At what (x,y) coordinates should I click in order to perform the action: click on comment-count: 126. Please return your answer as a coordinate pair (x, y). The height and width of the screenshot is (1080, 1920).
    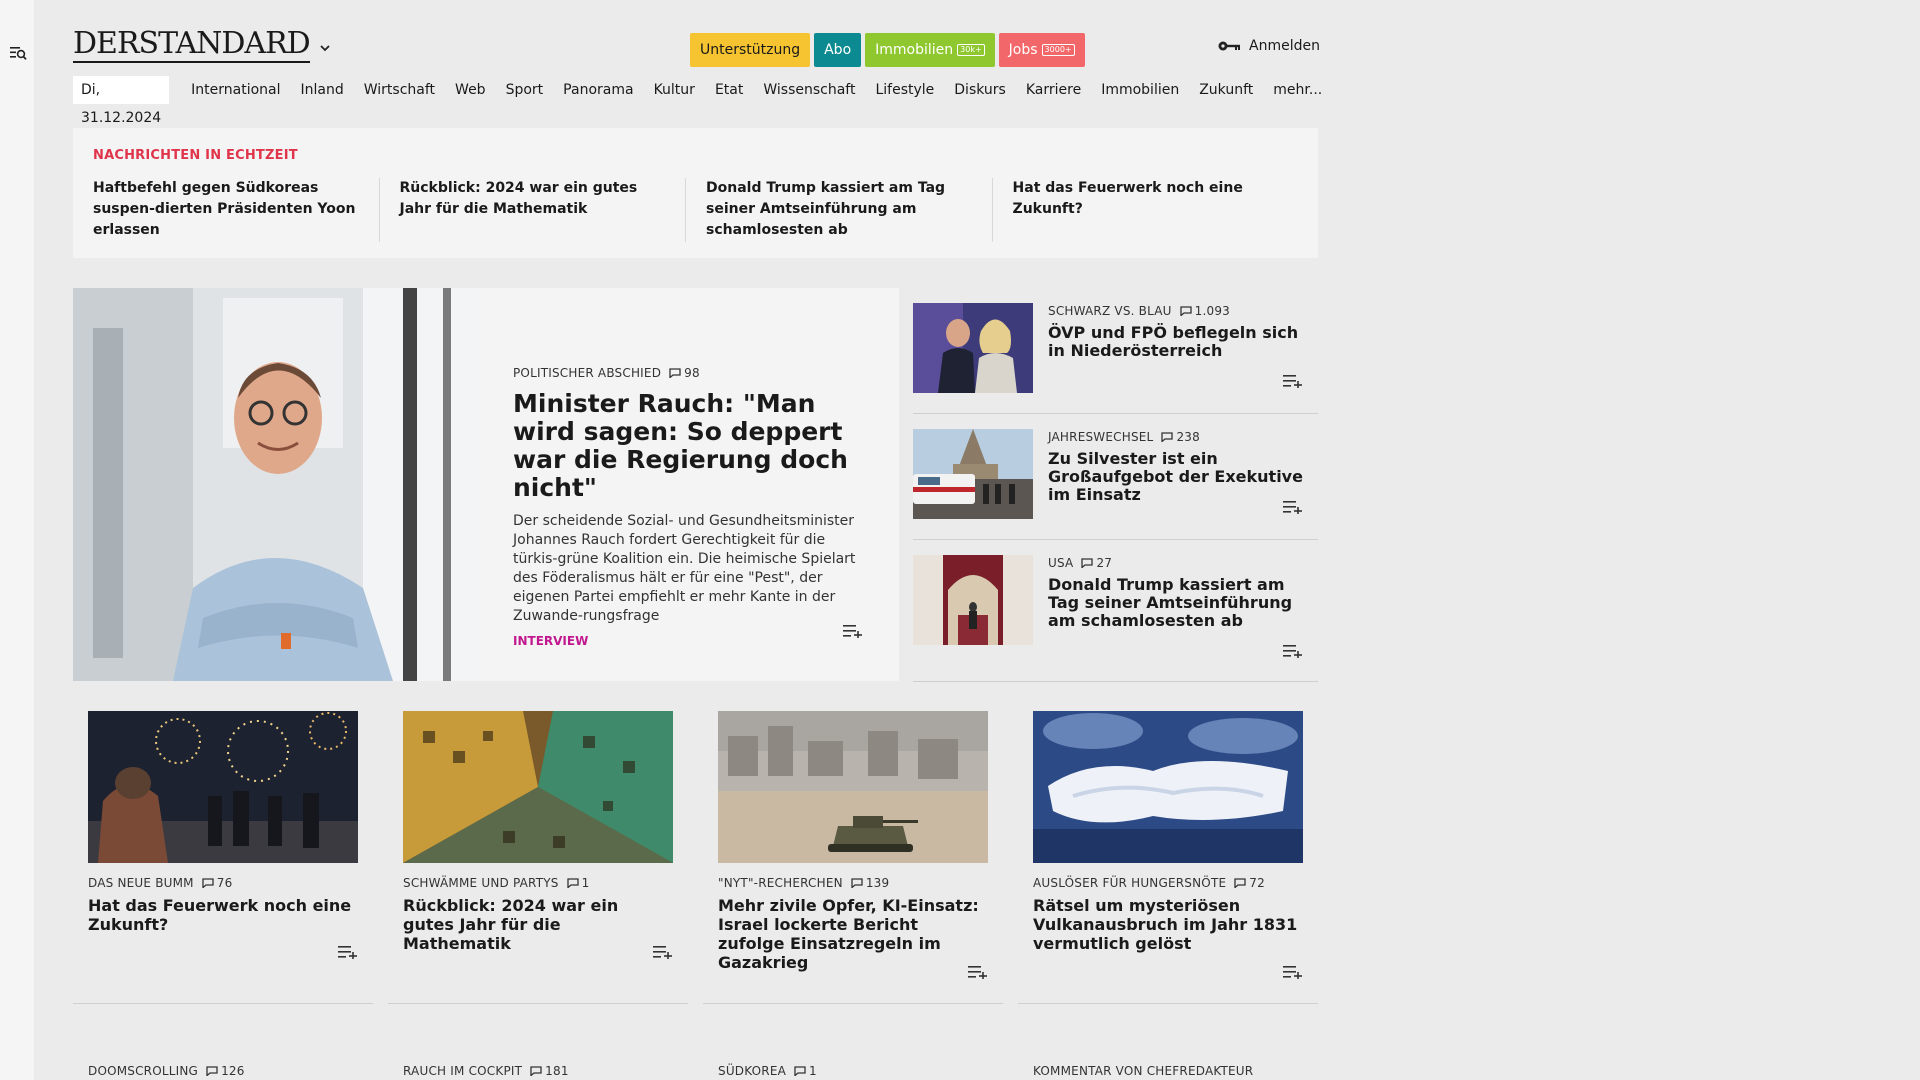
    Looking at the image, I should click on (225, 1071).